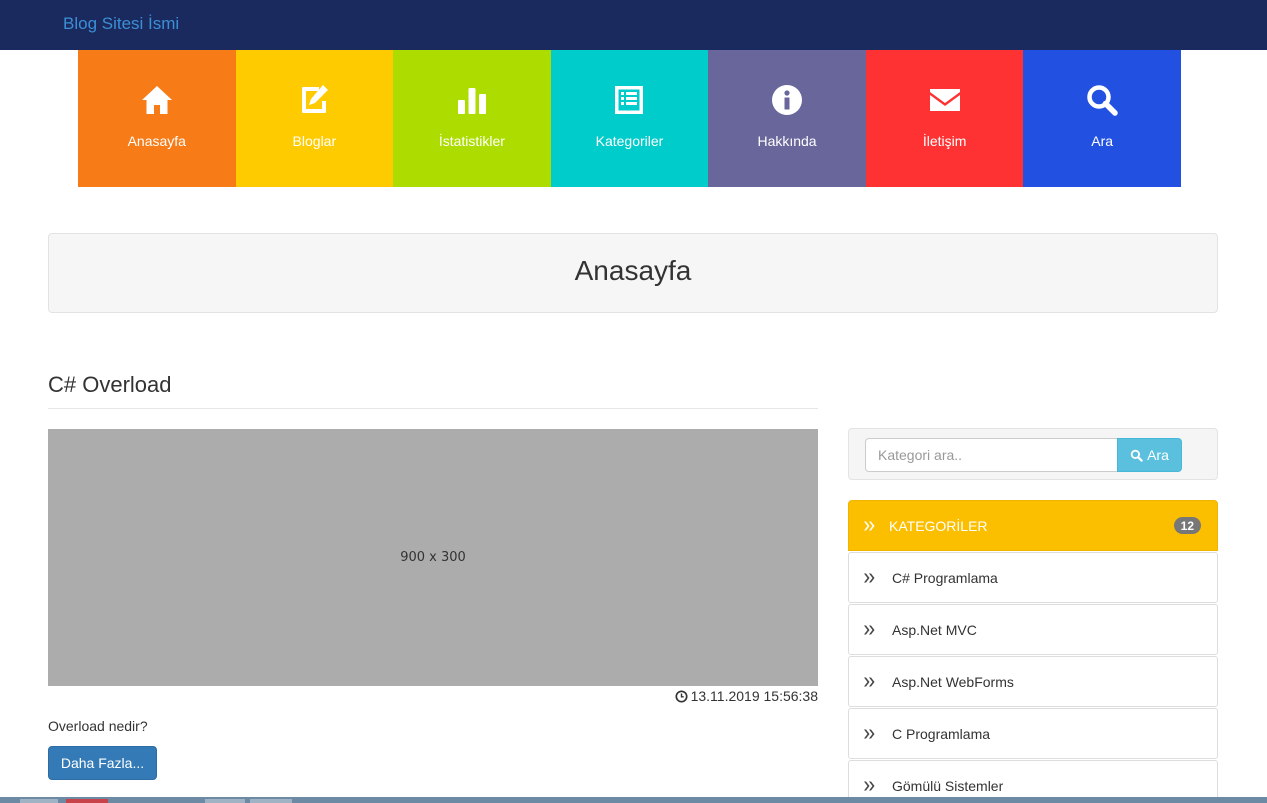  I want to click on category-search-button: Ara, so click(1149, 455).